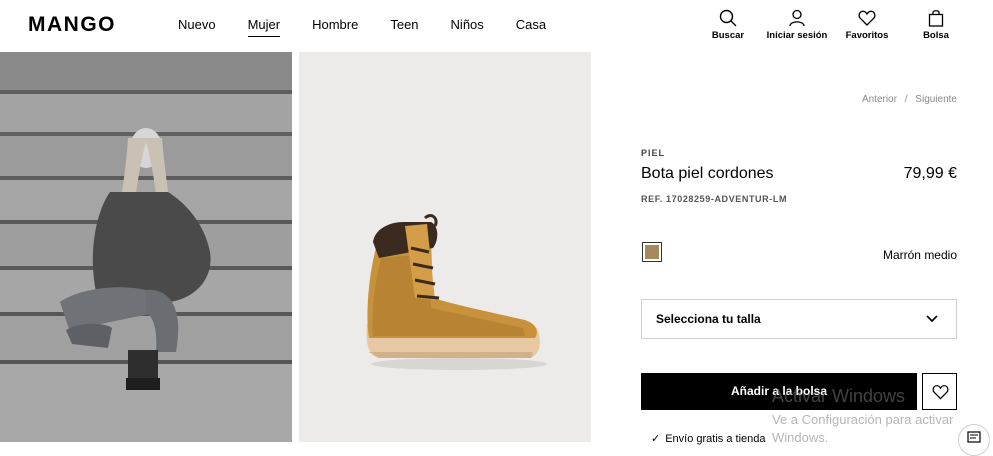 The height and width of the screenshot is (456, 993). Describe the element at coordinates (728, 18) in the screenshot. I see `search-icon` at that location.